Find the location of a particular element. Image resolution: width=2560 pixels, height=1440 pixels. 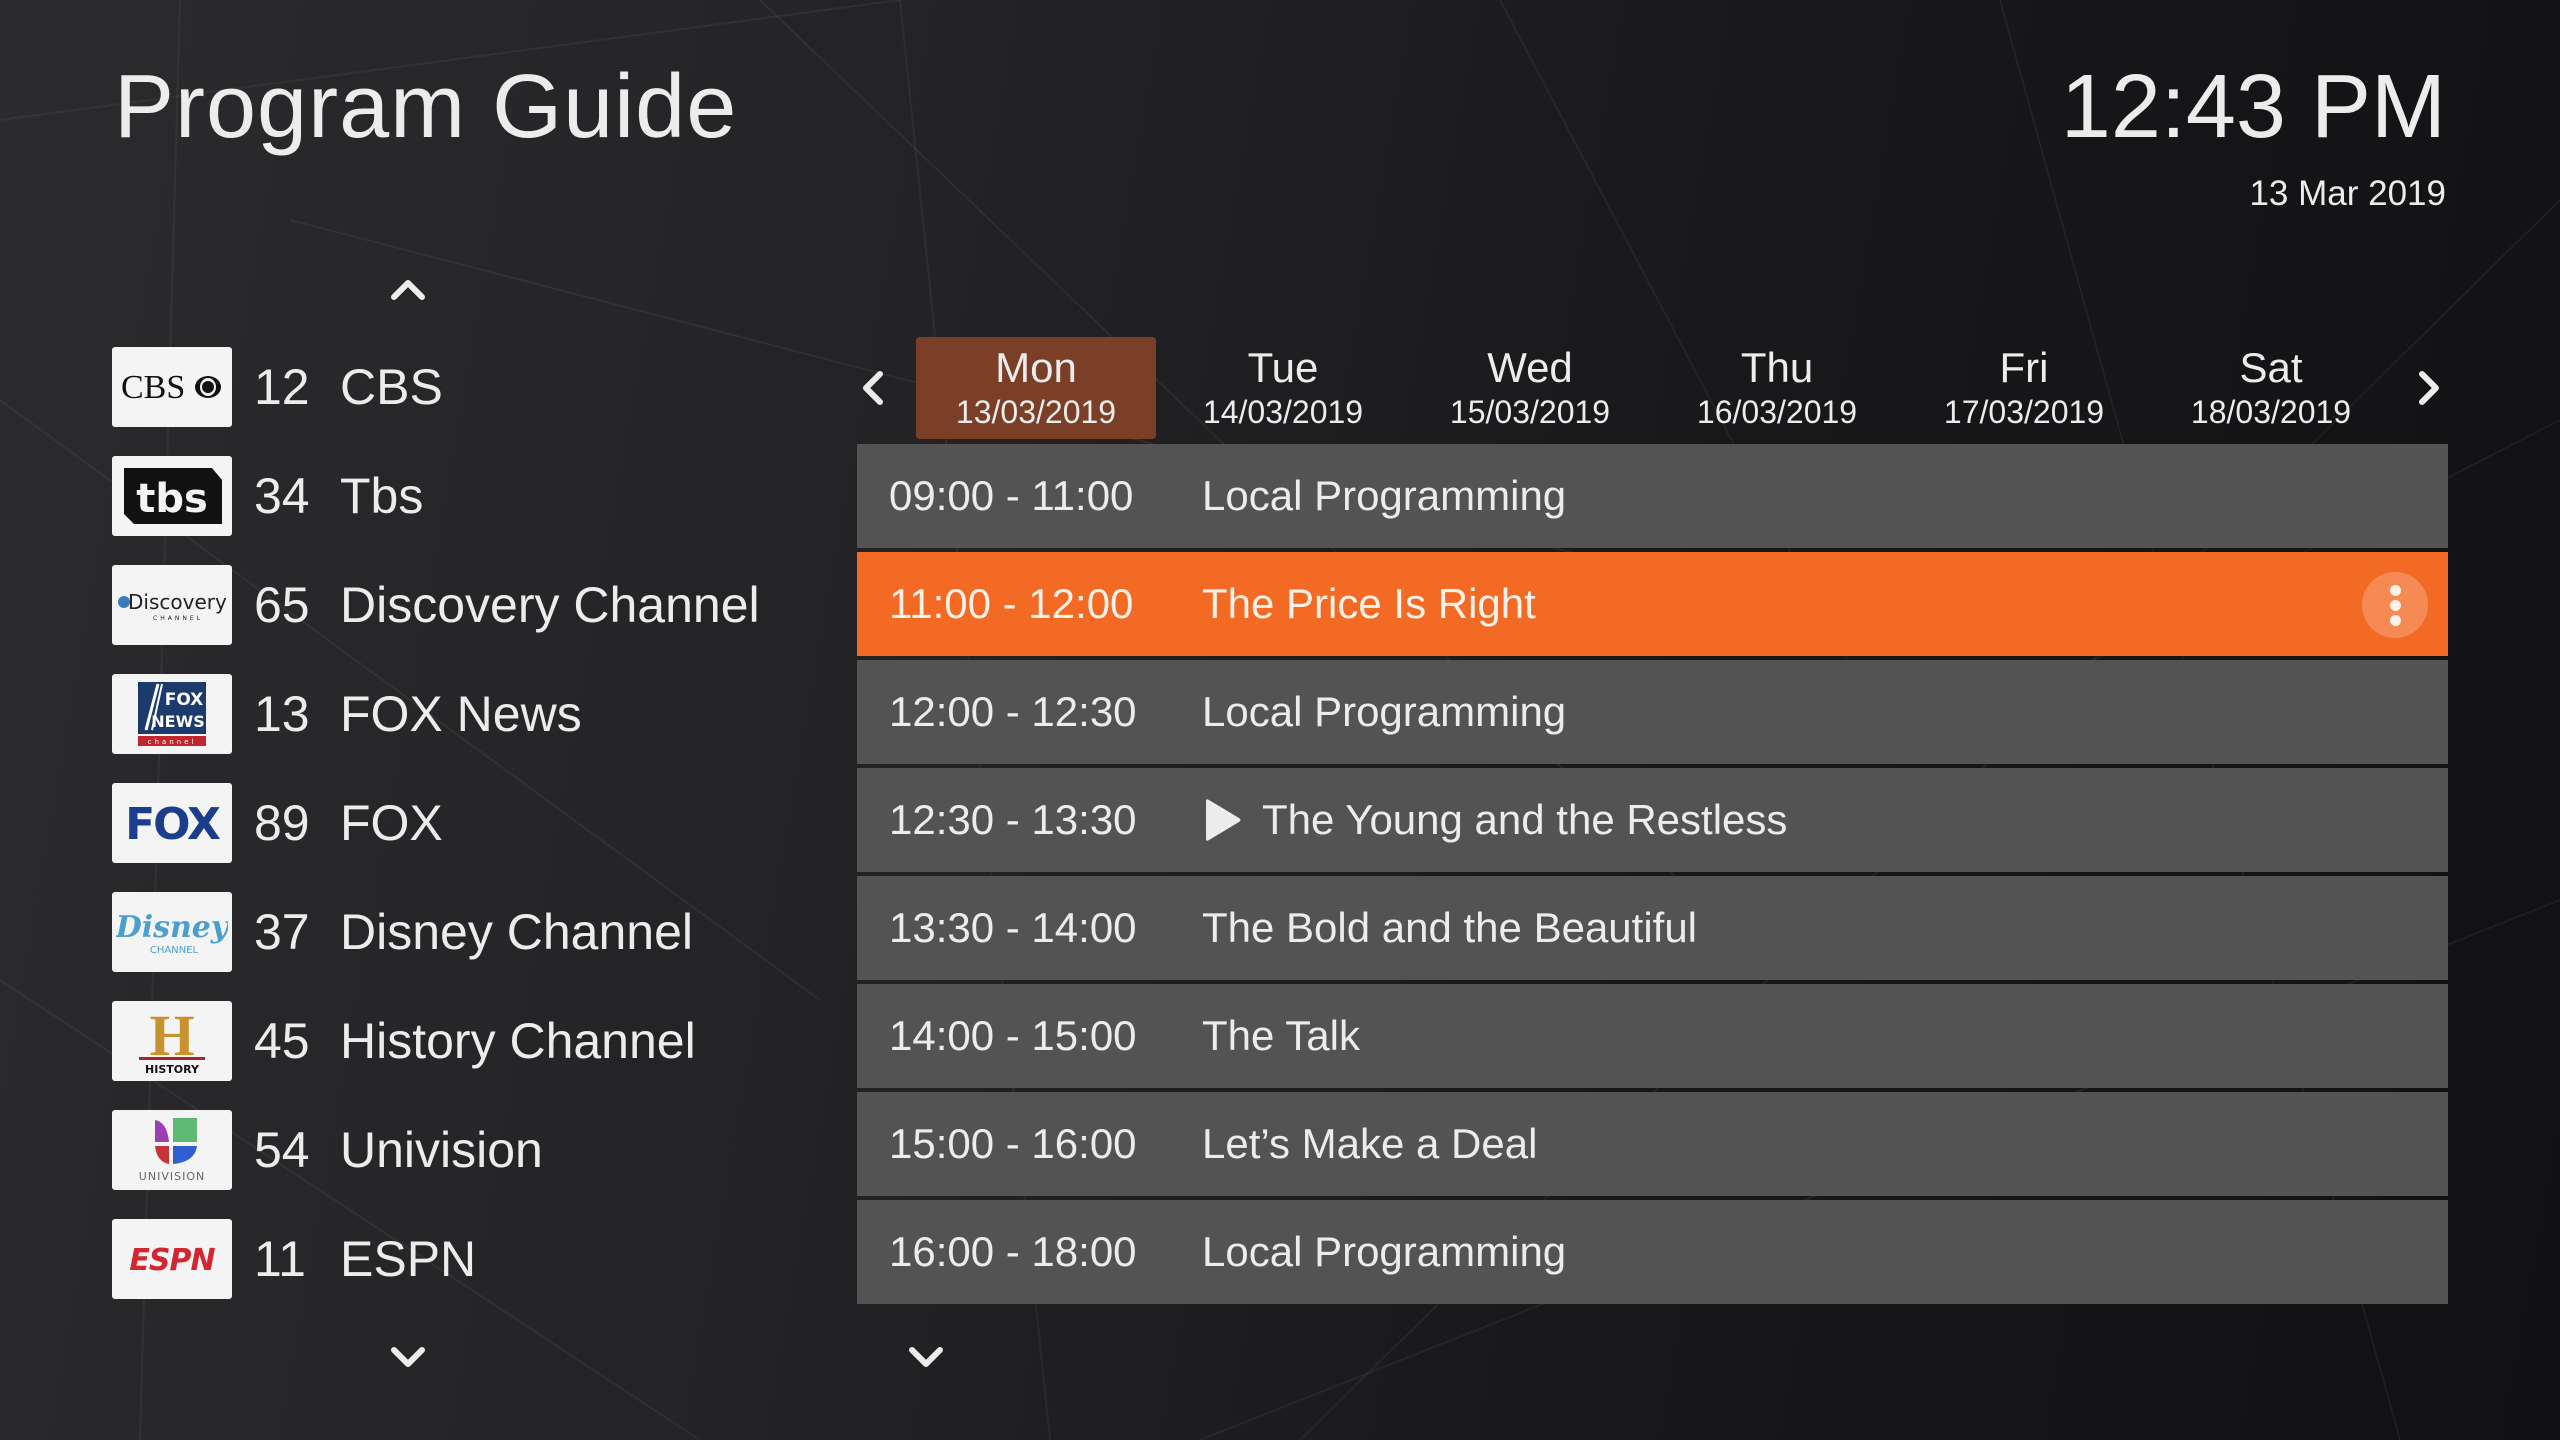

day-name: Tue is located at coordinates (1283, 367).